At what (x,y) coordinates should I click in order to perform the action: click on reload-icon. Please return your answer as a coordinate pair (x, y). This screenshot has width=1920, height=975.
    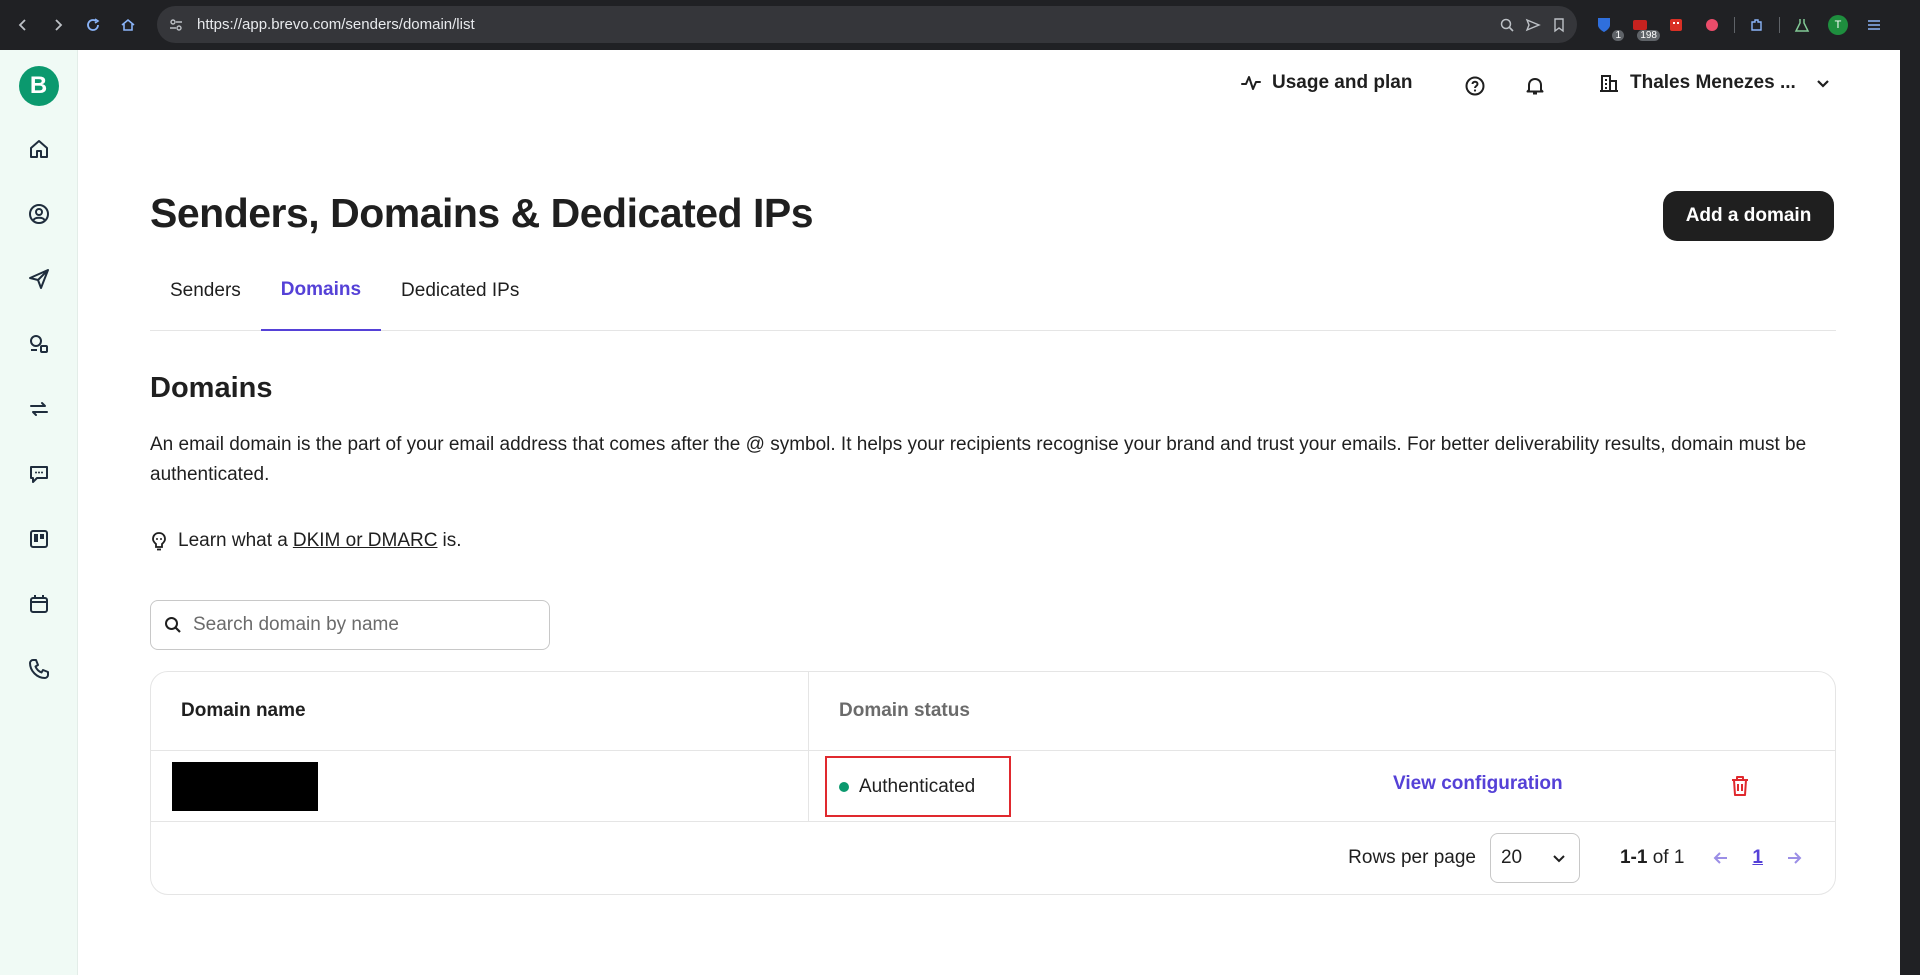
    Looking at the image, I should click on (93, 25).